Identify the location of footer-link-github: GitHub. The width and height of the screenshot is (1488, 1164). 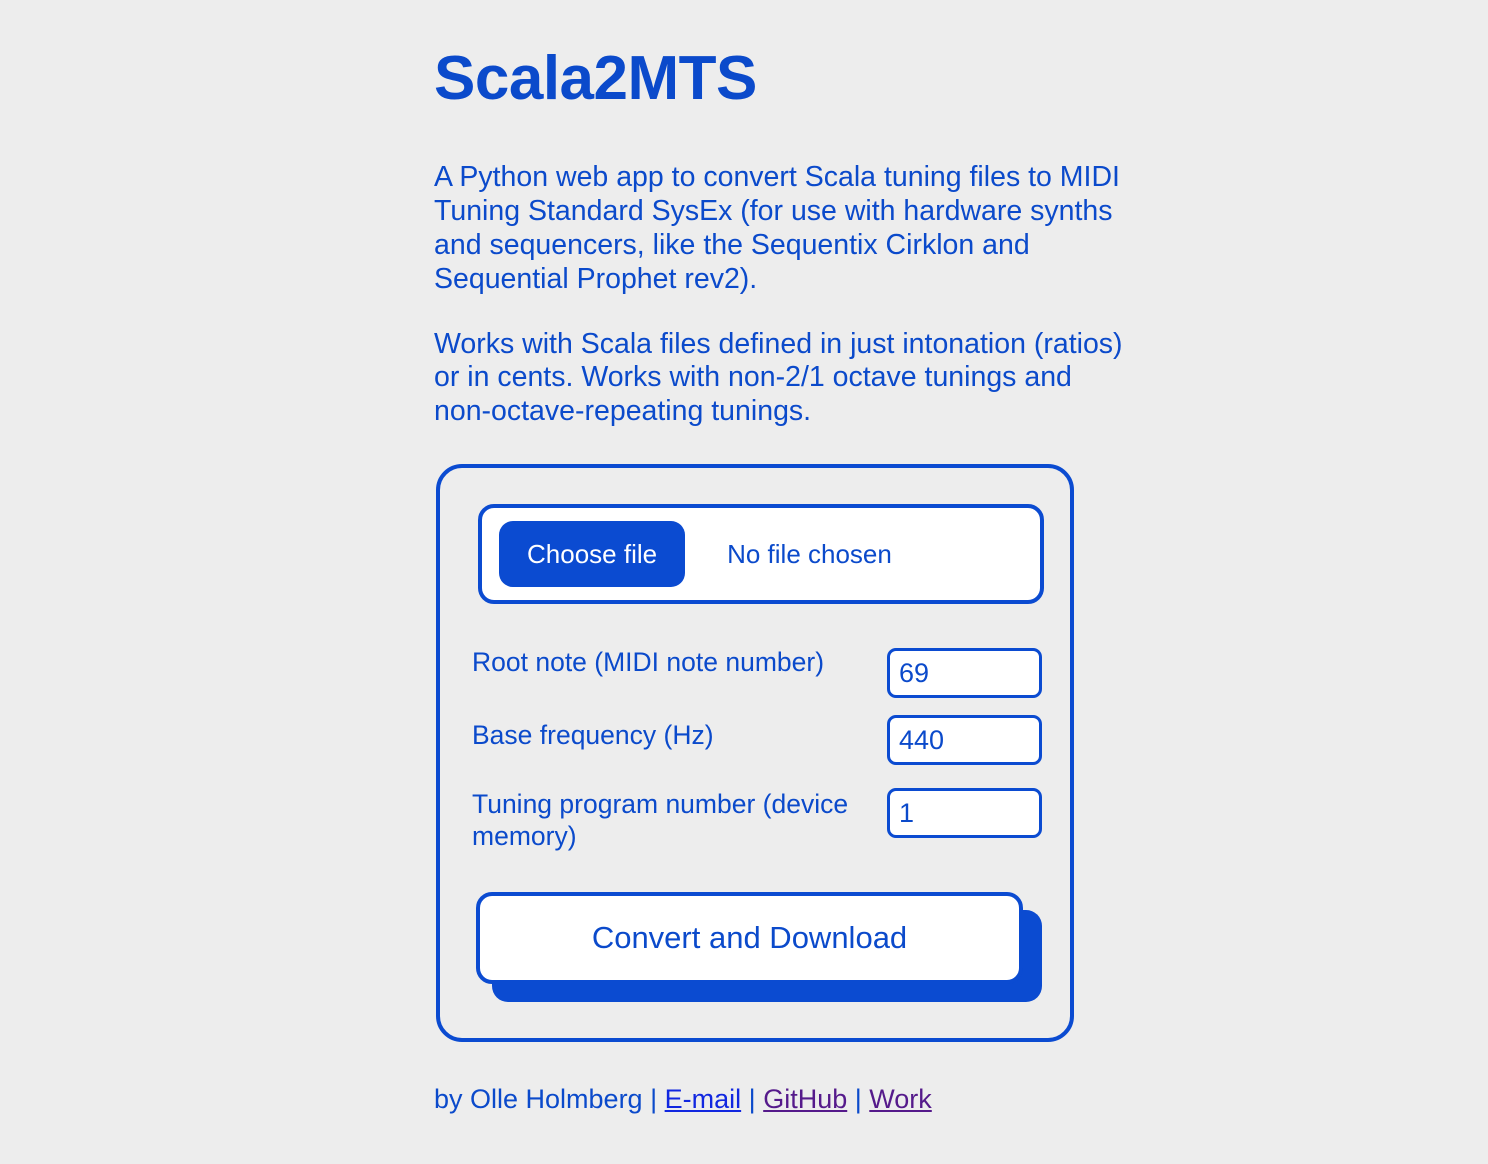
(805, 1099).